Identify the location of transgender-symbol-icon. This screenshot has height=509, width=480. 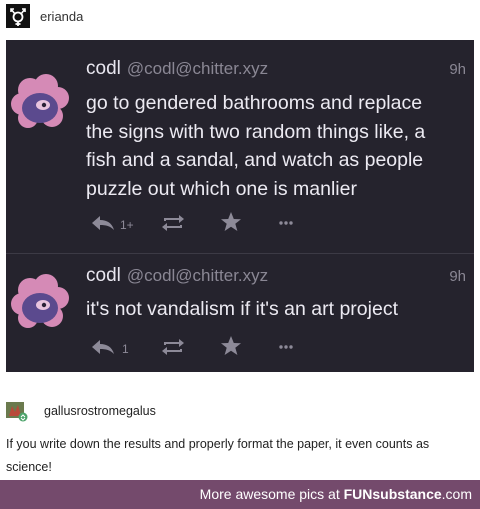
(18, 17).